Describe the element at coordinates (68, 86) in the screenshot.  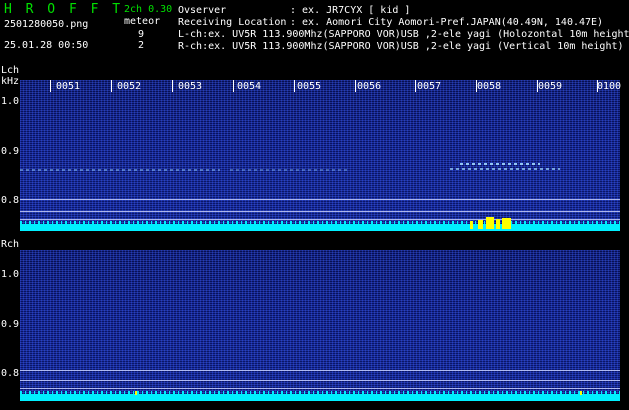
I see `time-label-0051: 0051` at that location.